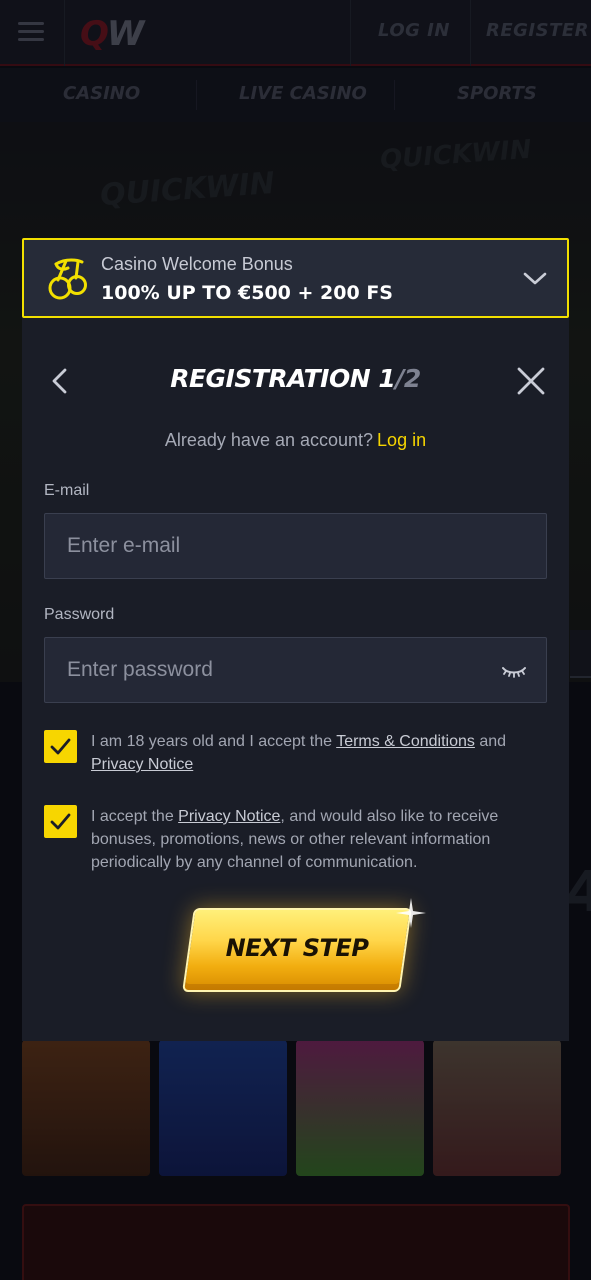 The image size is (591, 1280). Describe the element at coordinates (269, 440) in the screenshot. I see `already-account-text: Already have an account?` at that location.